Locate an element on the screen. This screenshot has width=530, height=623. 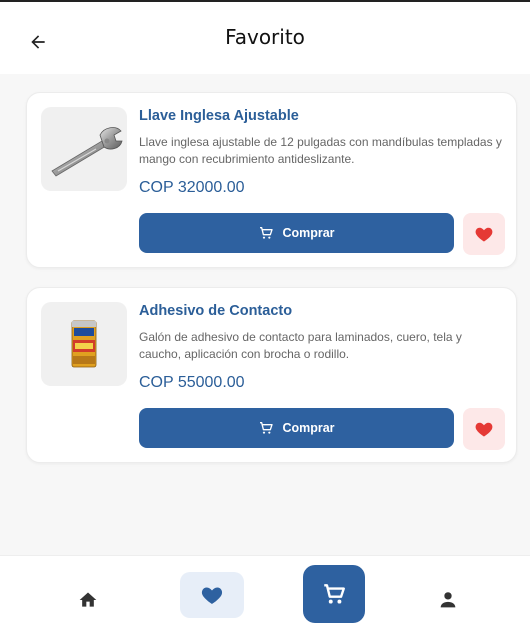
adhesive-can-icon is located at coordinates (84, 344).